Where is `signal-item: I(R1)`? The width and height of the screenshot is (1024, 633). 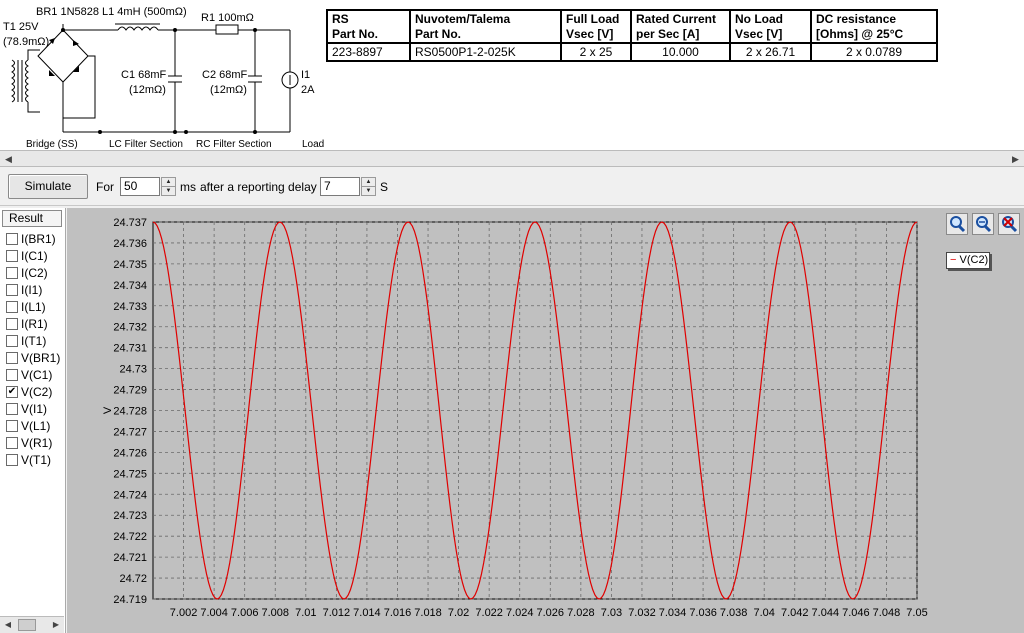 signal-item: I(R1) is located at coordinates (33, 323).